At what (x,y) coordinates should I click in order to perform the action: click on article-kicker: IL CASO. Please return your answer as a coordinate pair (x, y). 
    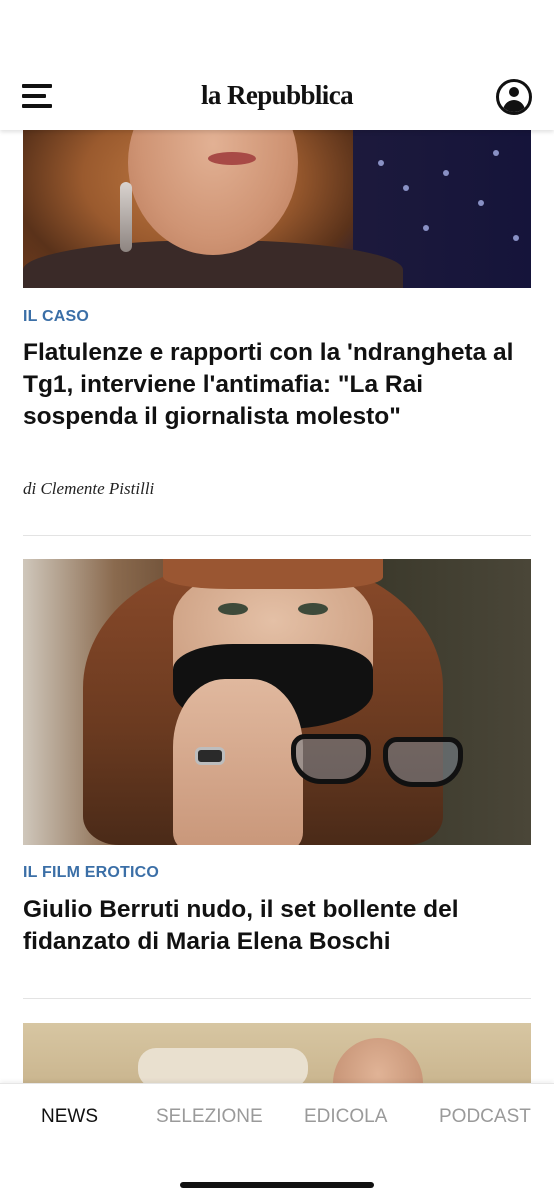
    Looking at the image, I should click on (56, 317).